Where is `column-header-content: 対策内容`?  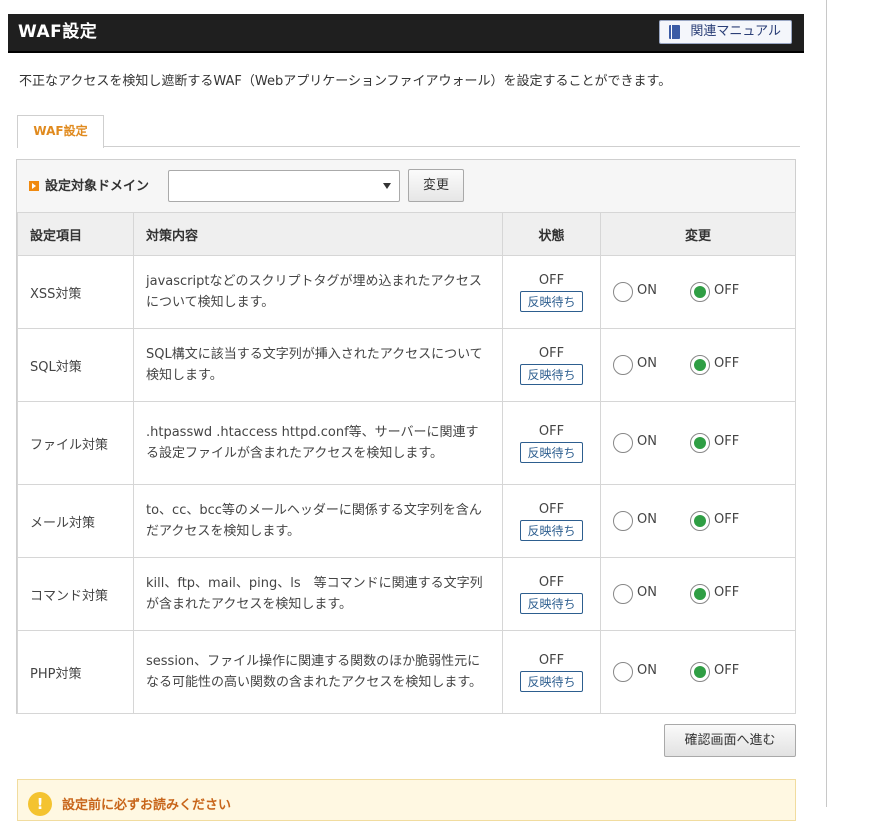
column-header-content: 対策内容 is located at coordinates (318, 234).